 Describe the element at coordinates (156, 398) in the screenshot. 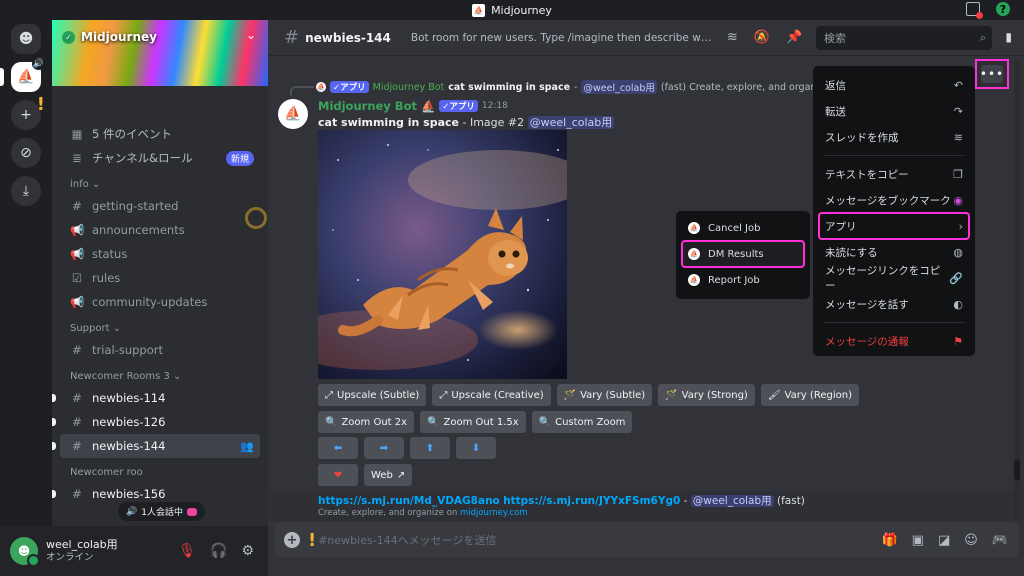

I see `channel-newbies-114: # newbies-114` at that location.